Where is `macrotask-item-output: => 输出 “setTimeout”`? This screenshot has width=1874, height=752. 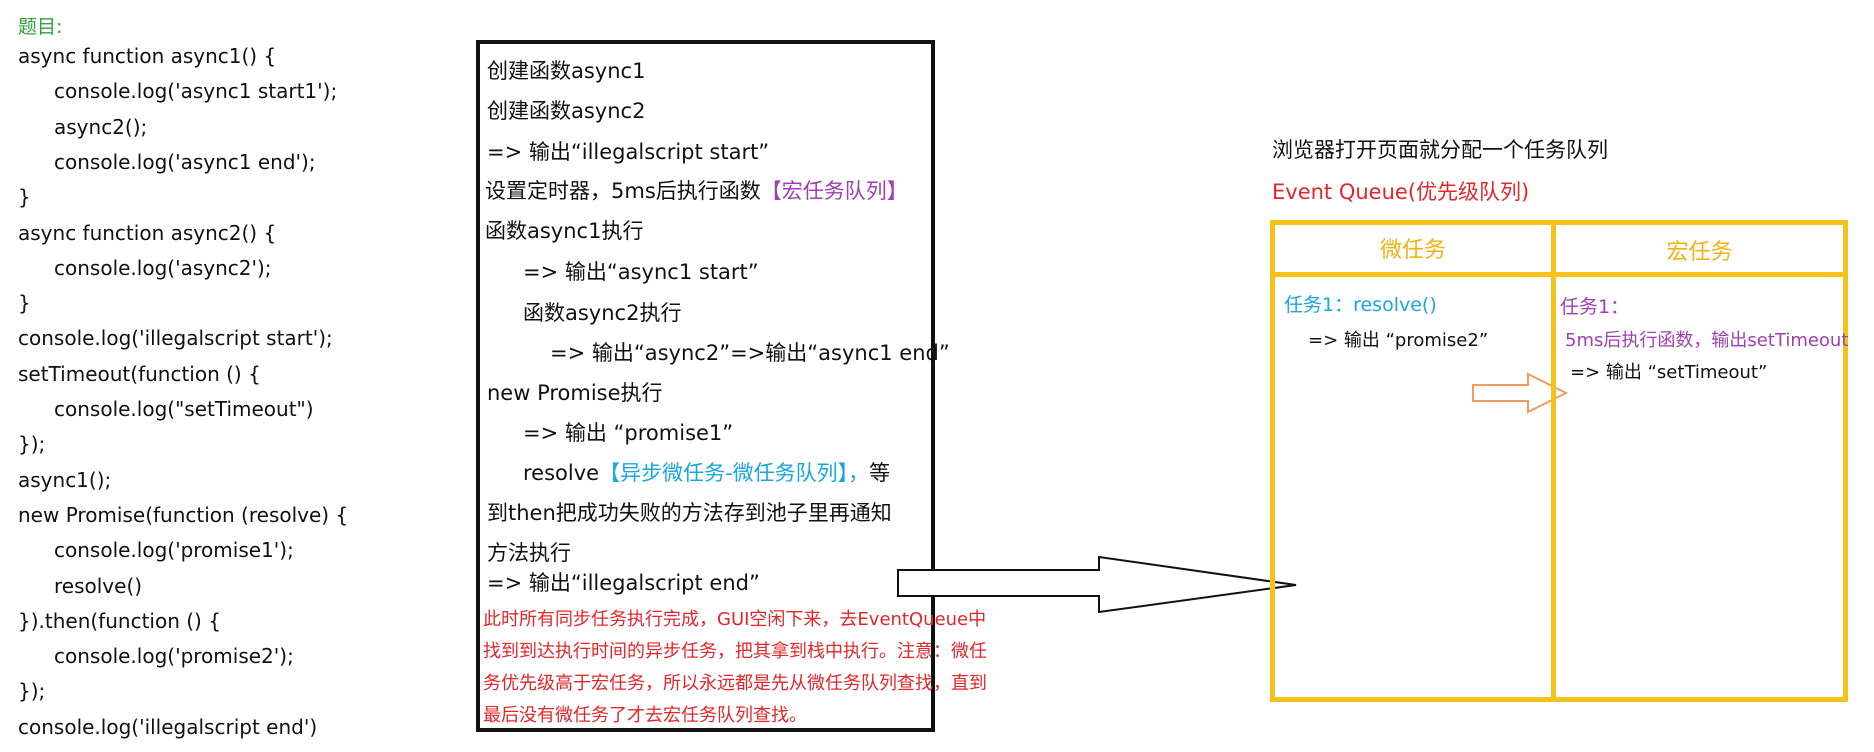 macrotask-item-output: => 输出 “setTimeout” is located at coordinates (1669, 372).